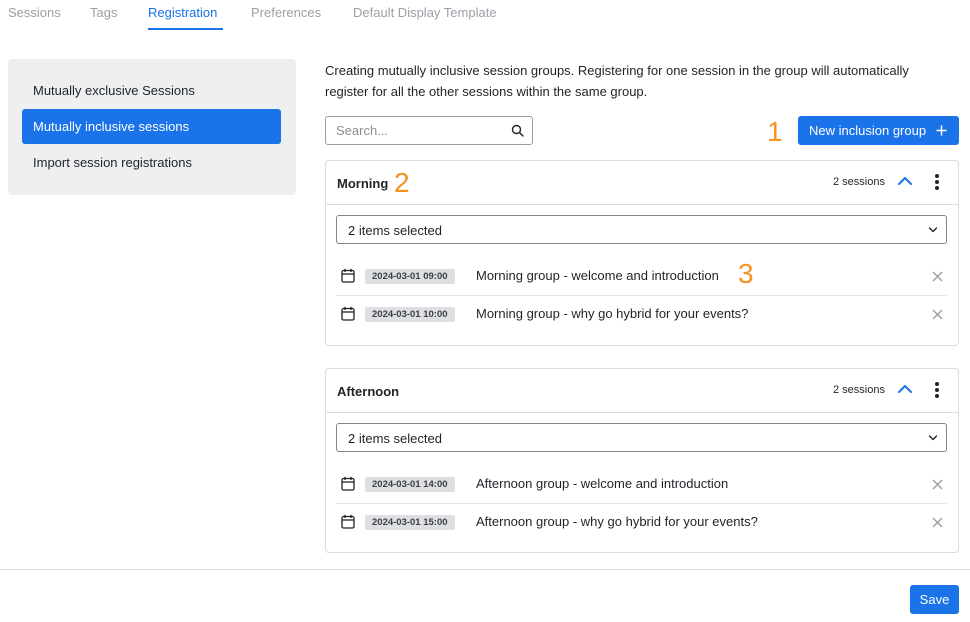 Image resolution: width=970 pixels, height=622 pixels. Describe the element at coordinates (410, 314) in the screenshot. I see `session-date-badge: 2024-03-01 10:00` at that location.